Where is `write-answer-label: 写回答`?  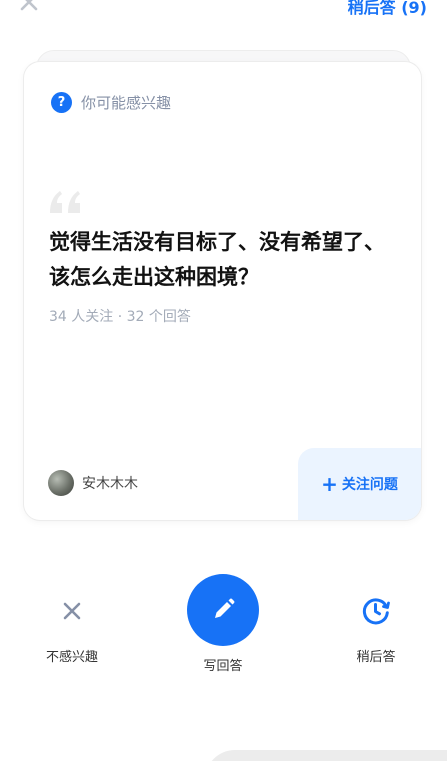 write-answer-label: 写回答 is located at coordinates (223, 666).